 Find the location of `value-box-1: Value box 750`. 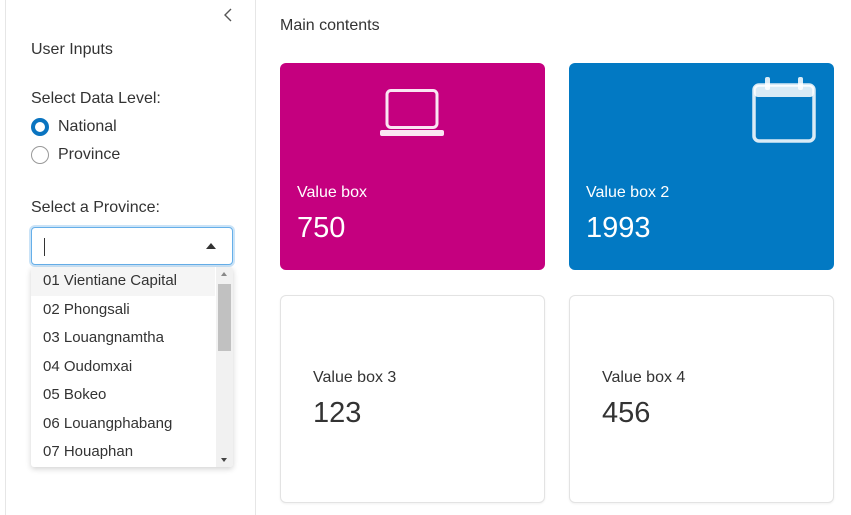

value-box-1: Value box 750 is located at coordinates (412, 166).